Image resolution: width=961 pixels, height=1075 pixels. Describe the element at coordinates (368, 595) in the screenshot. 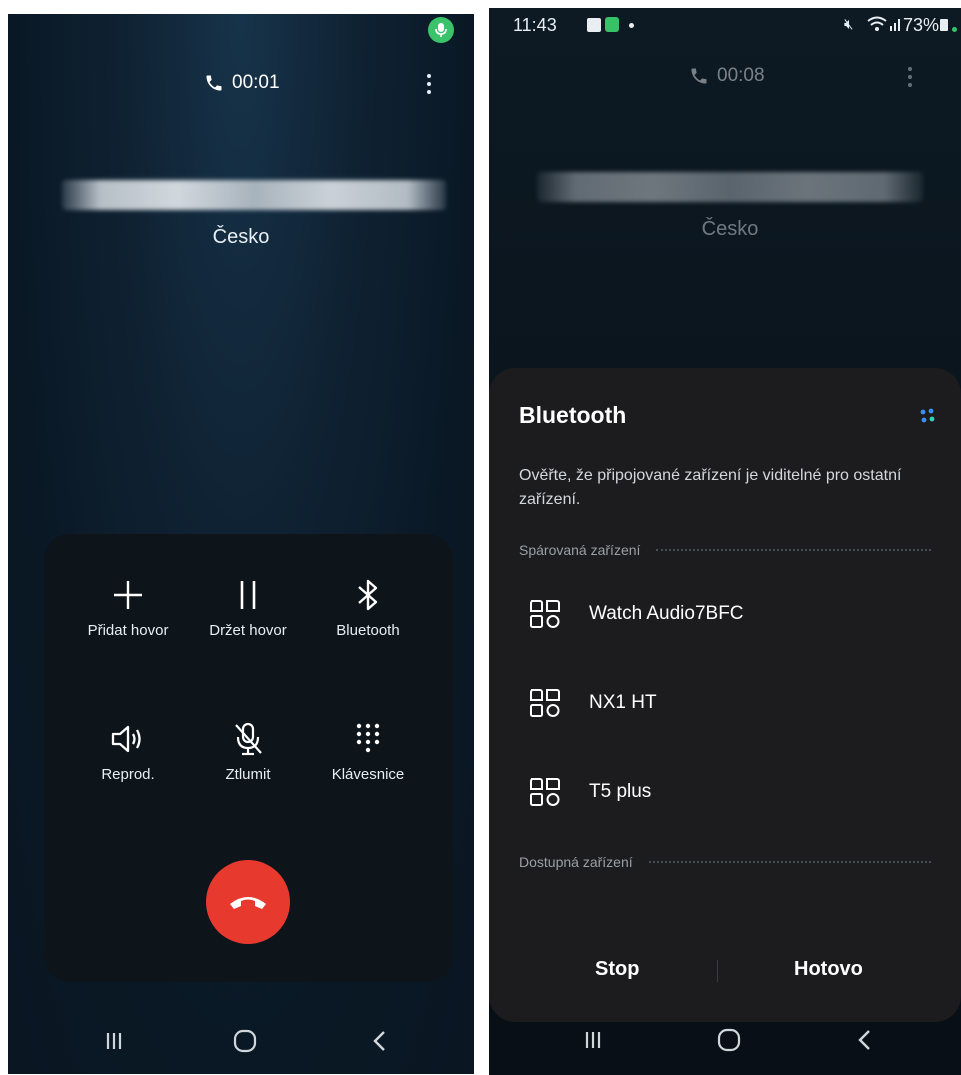

I see `bluetooth-icon` at that location.